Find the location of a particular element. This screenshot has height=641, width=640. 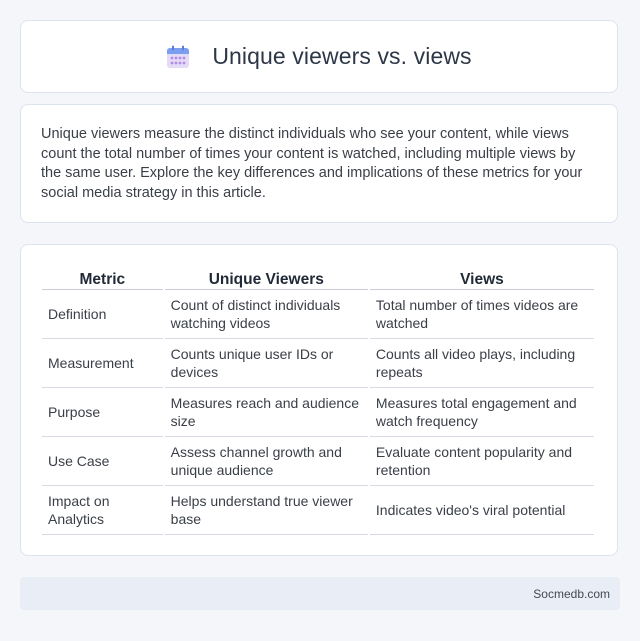

views-cell: Total number of times videos are watched is located at coordinates (481, 314).